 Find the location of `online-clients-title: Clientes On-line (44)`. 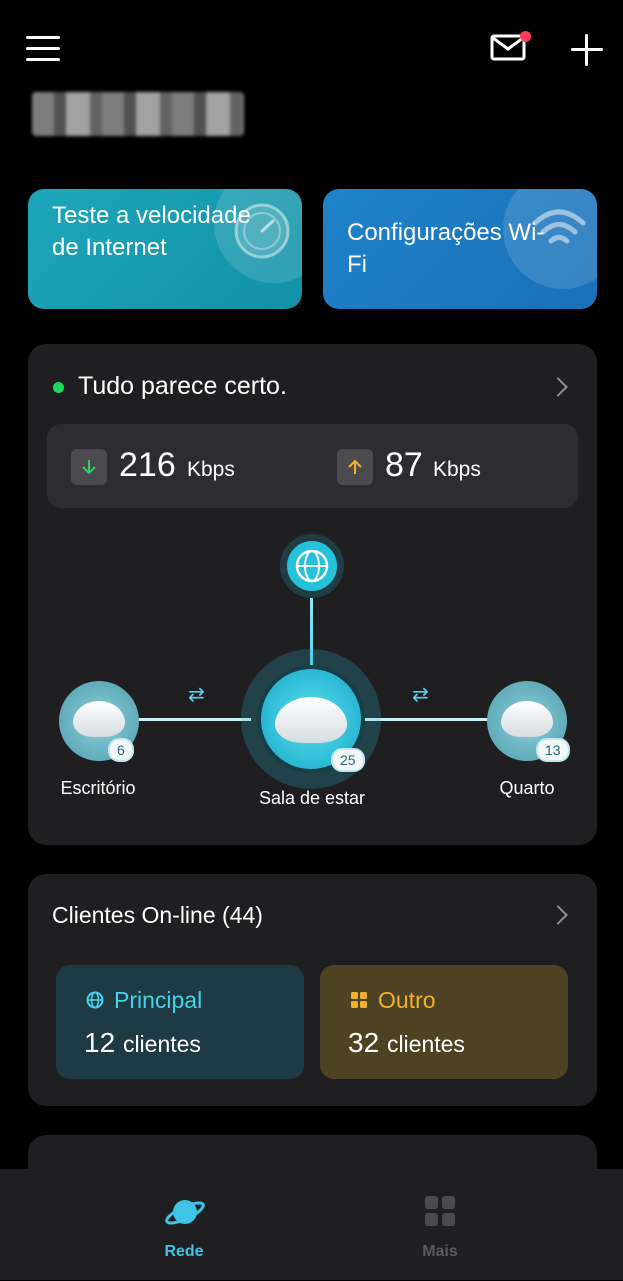

online-clients-title: Clientes On-line (44) is located at coordinates (157, 915).